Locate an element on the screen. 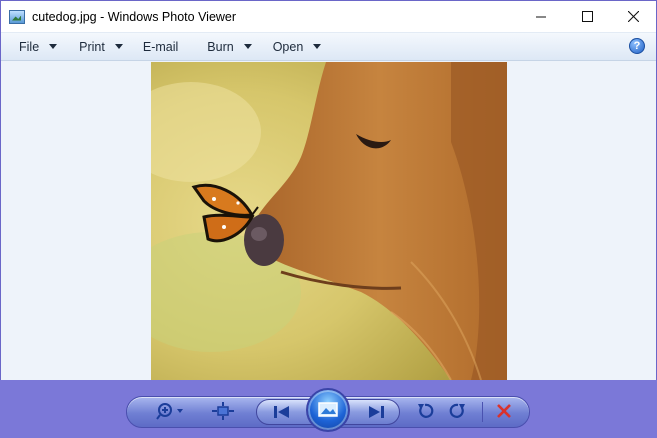 The height and width of the screenshot is (438, 657). menu-burn: Burn is located at coordinates (229, 46).